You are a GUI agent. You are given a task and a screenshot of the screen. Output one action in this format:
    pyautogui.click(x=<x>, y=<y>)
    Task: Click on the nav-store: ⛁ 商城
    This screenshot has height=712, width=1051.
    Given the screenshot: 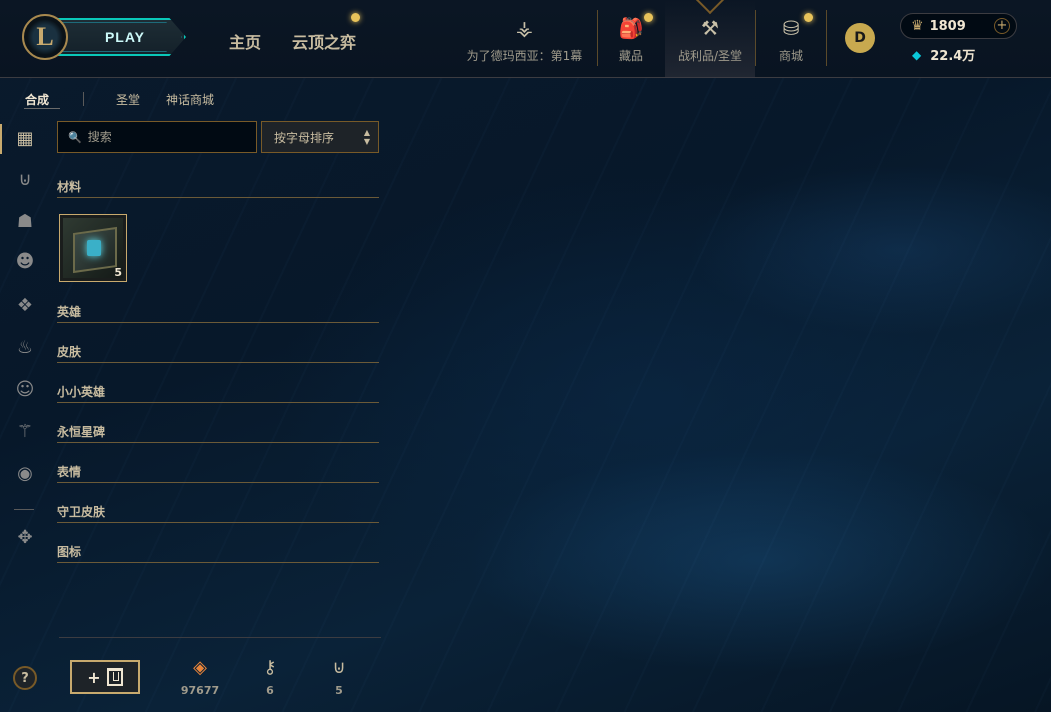 What is the action you would take?
    pyautogui.click(x=791, y=39)
    